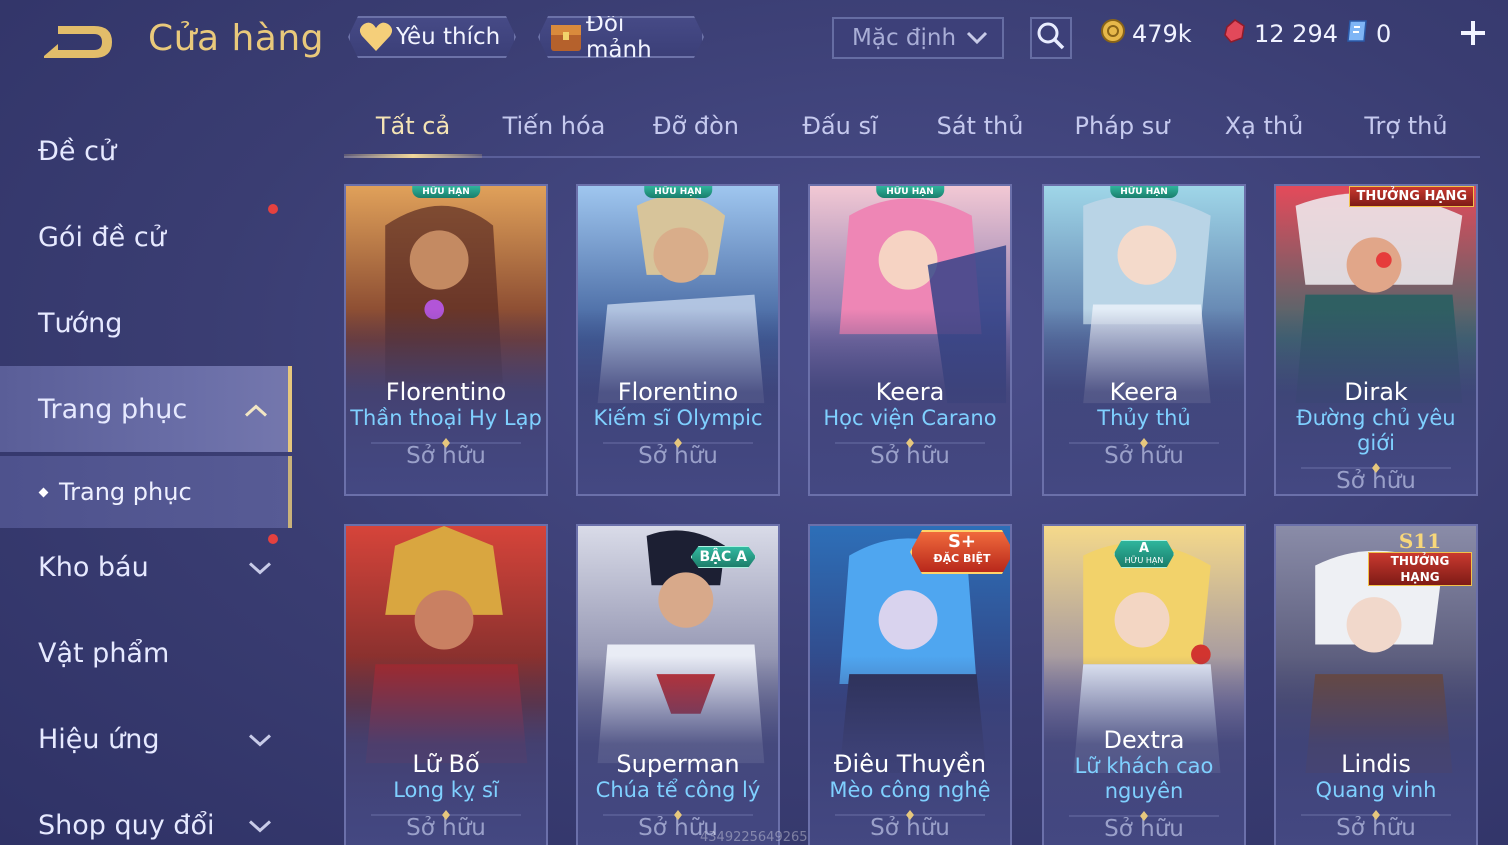  What do you see at coordinates (754, 837) in the screenshot?
I see `watermark: 4349225649265` at bounding box center [754, 837].